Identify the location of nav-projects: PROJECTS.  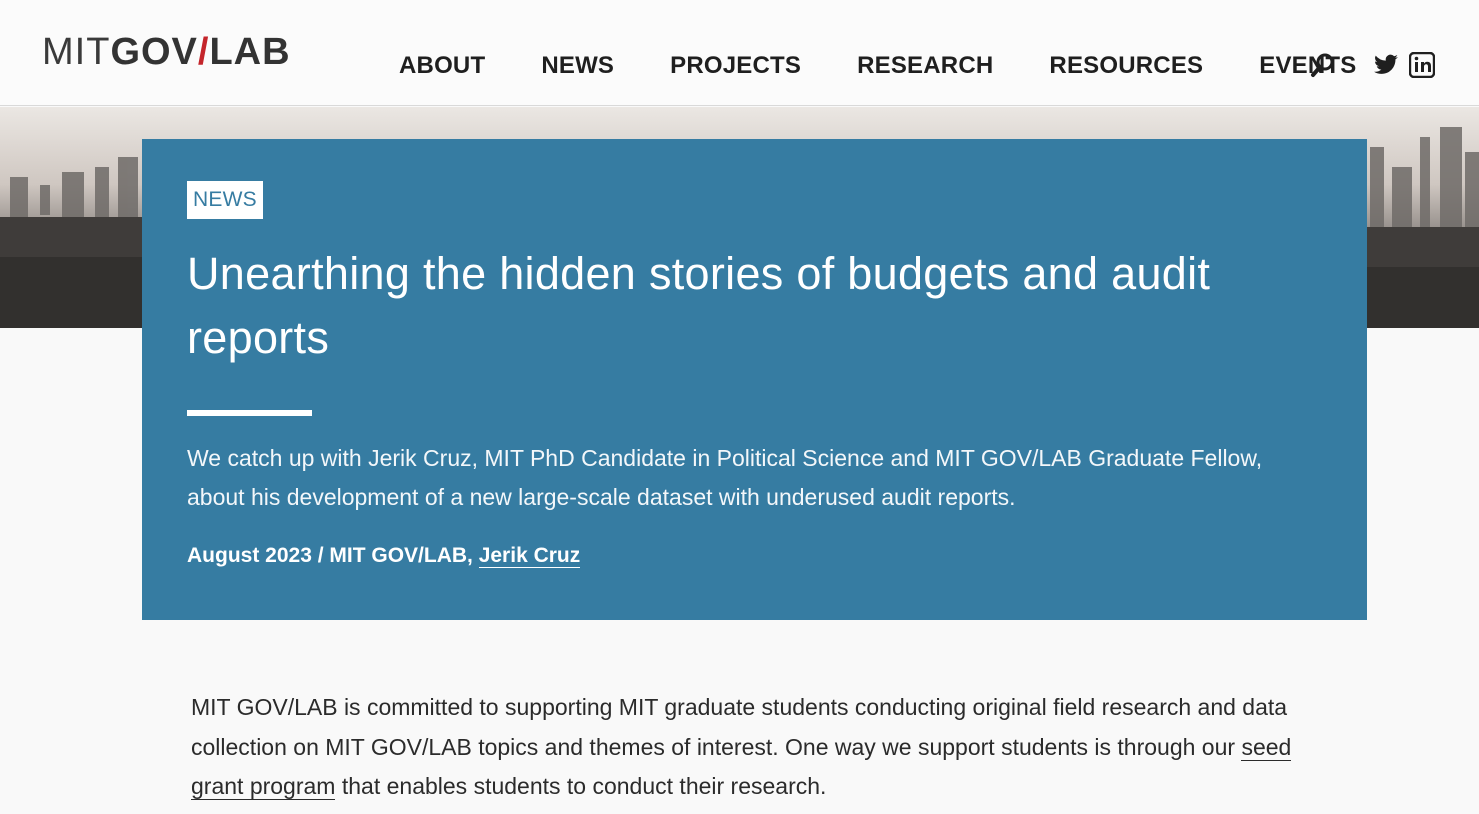
(735, 66).